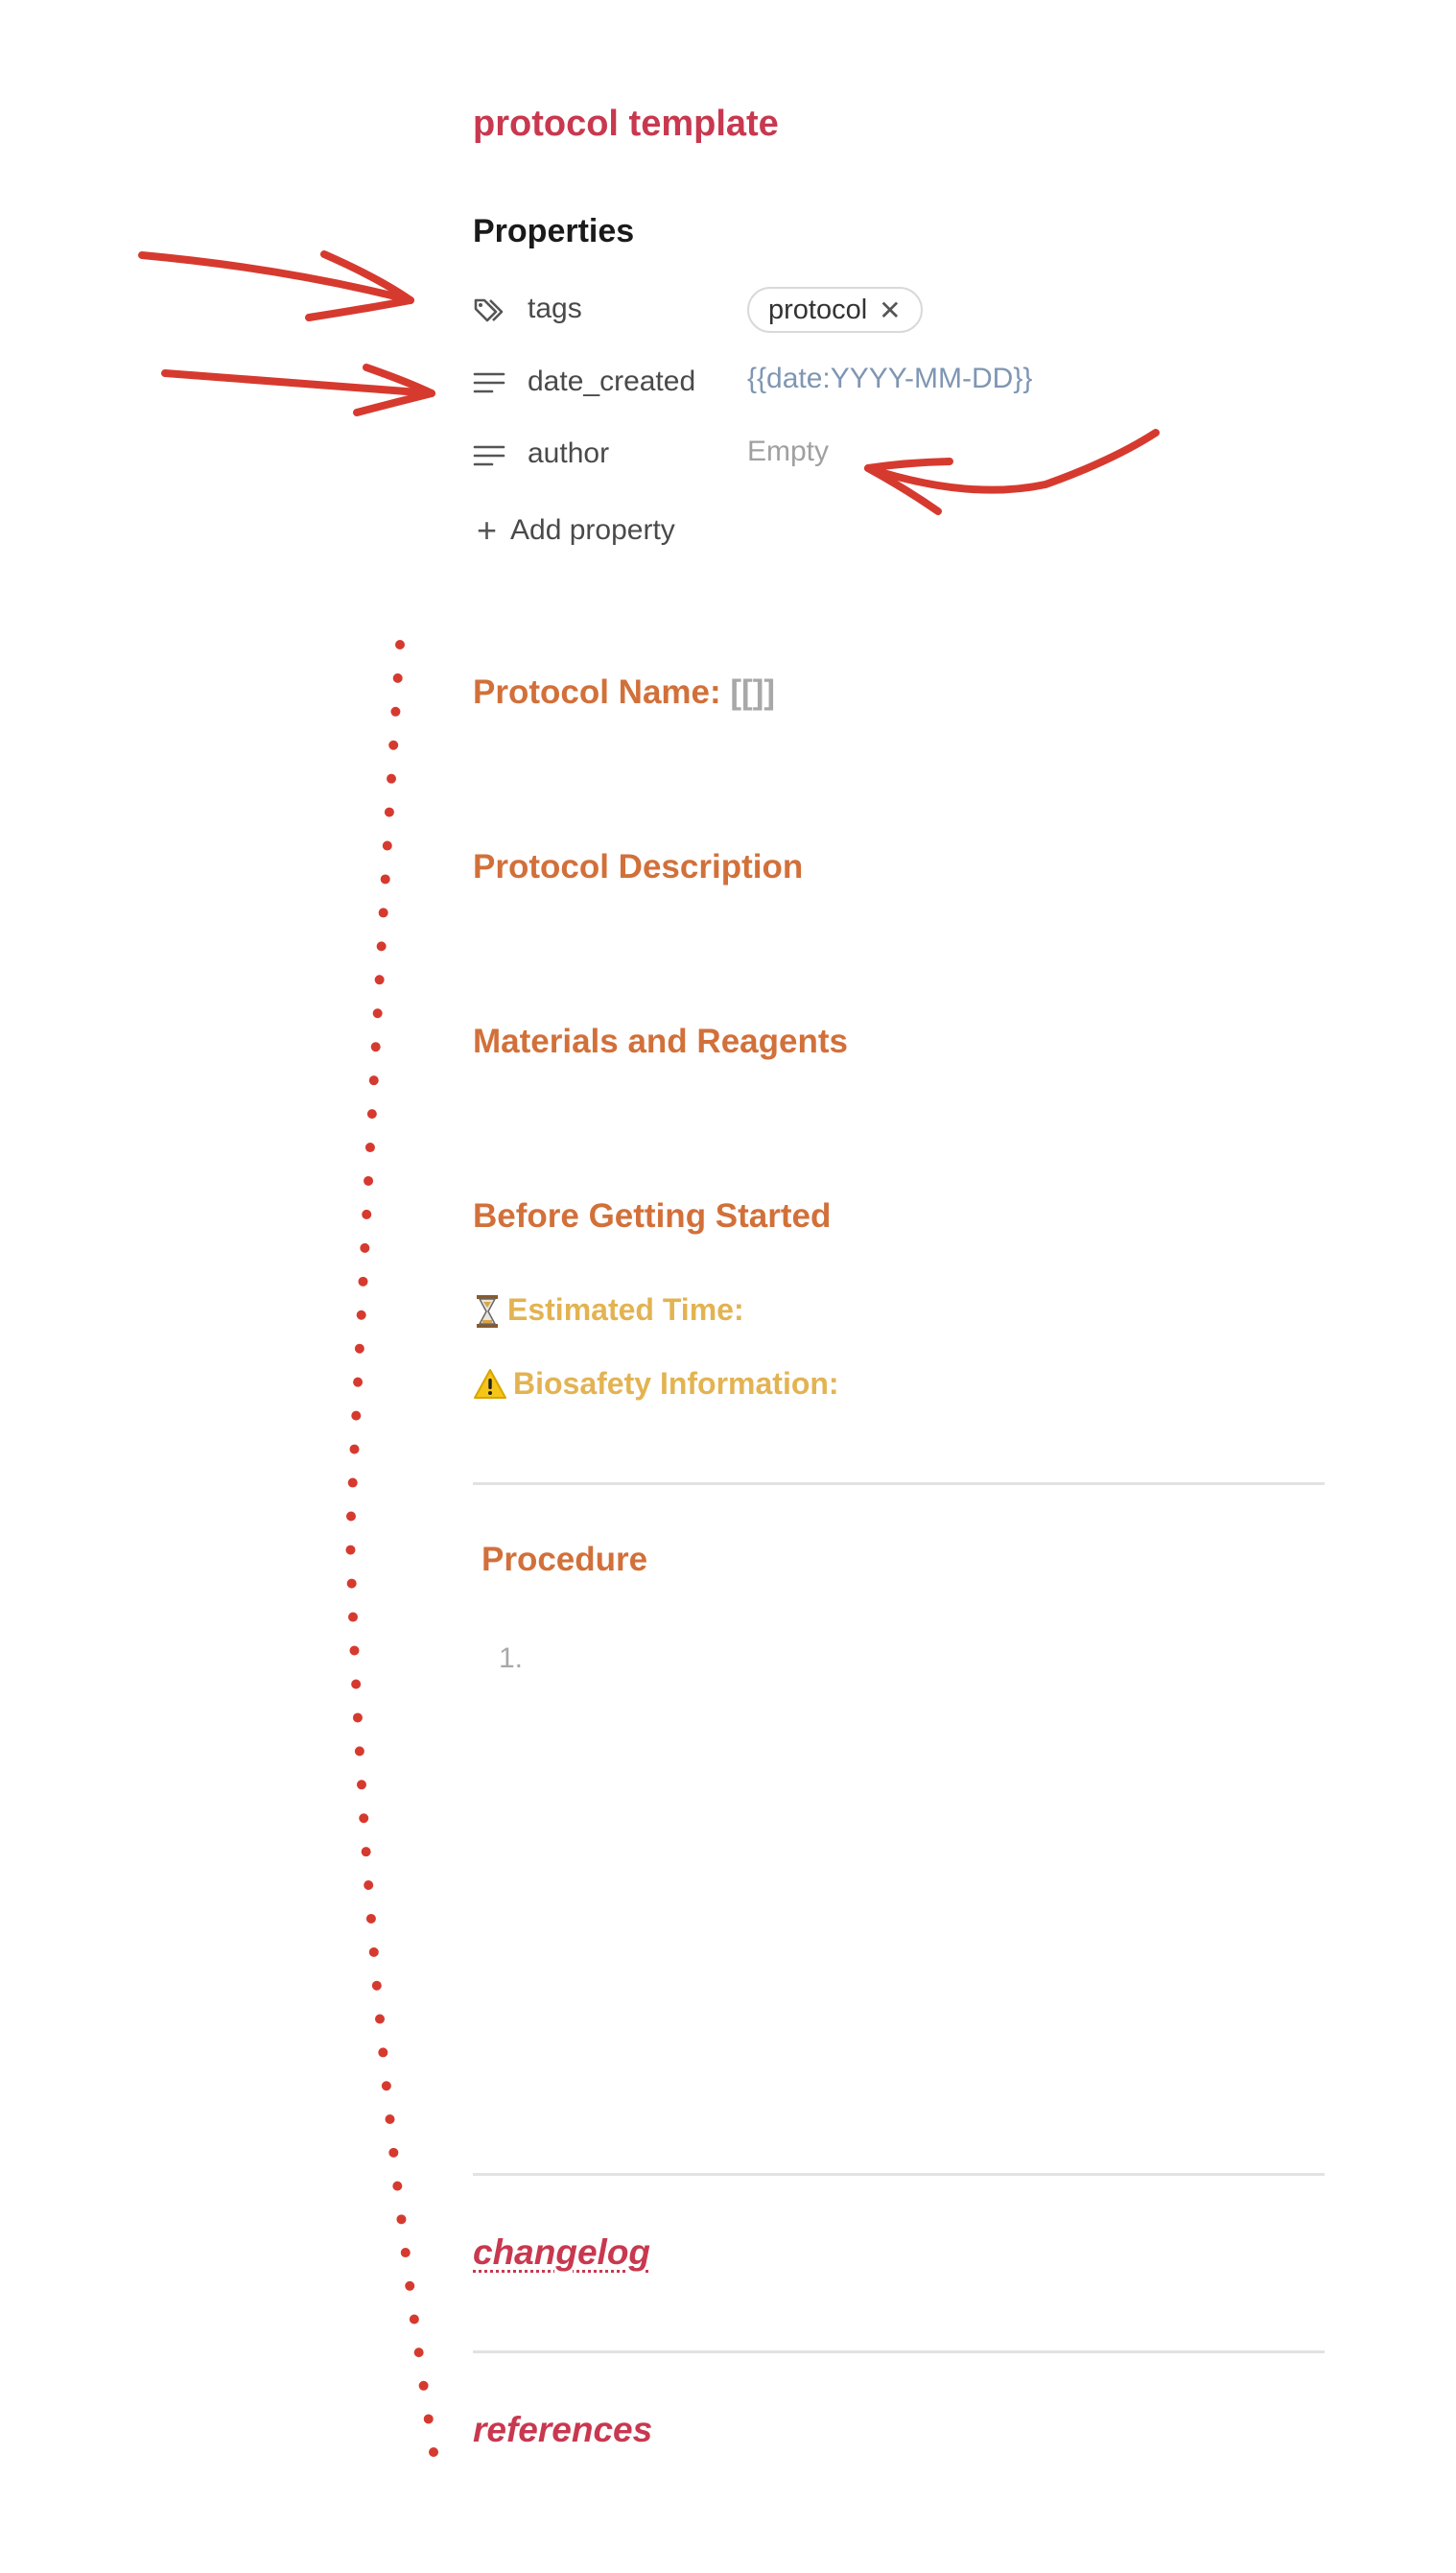 The width and height of the screenshot is (1456, 2573). I want to click on dotted-line-annotation, so click(393, 1557).